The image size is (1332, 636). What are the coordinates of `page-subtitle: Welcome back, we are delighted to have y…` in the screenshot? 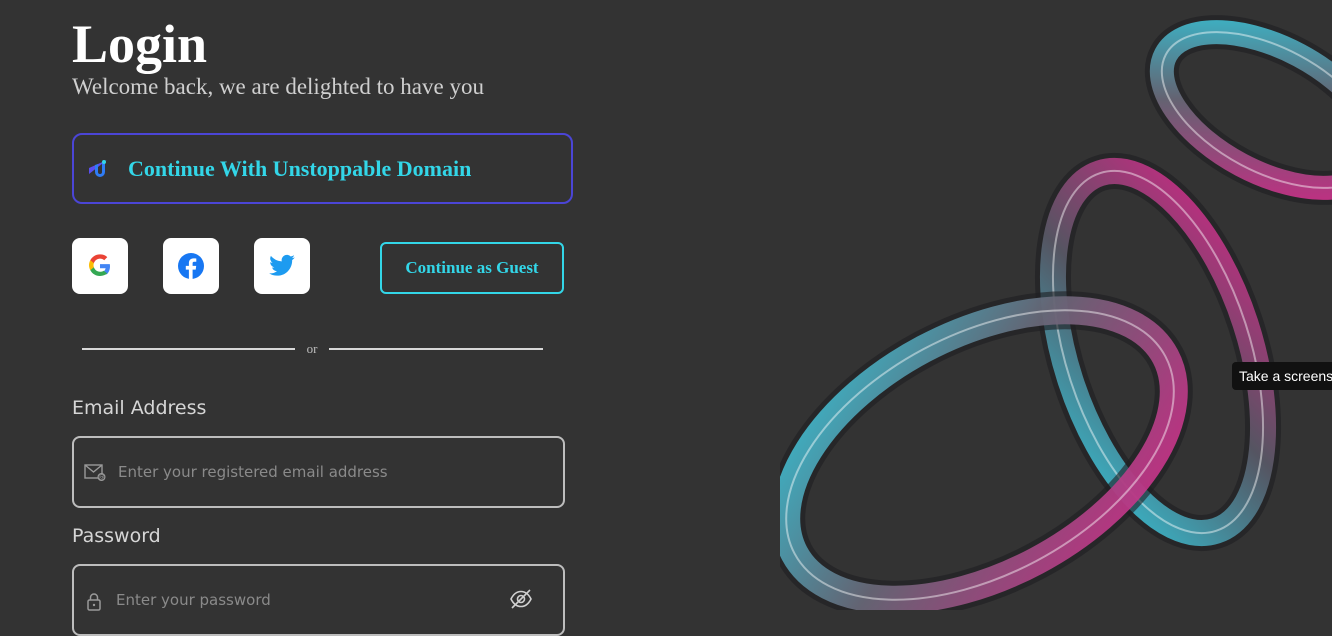 It's located at (278, 86).